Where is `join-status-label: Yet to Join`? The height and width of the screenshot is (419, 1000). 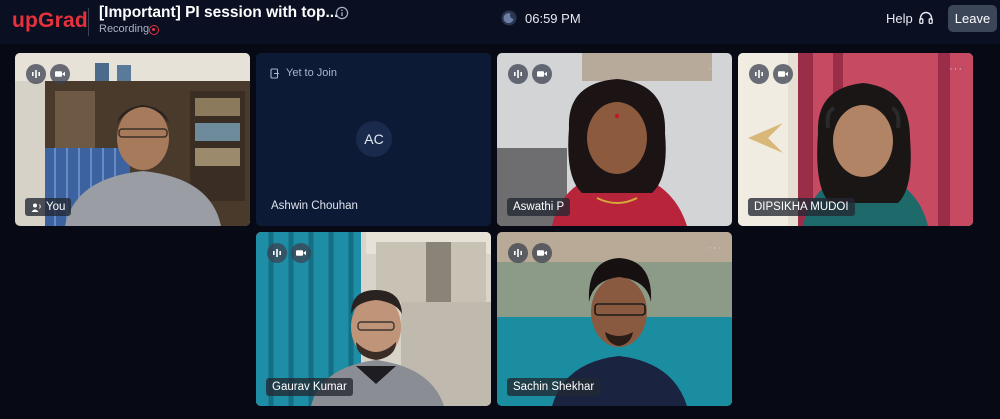 join-status-label: Yet to Join is located at coordinates (311, 73).